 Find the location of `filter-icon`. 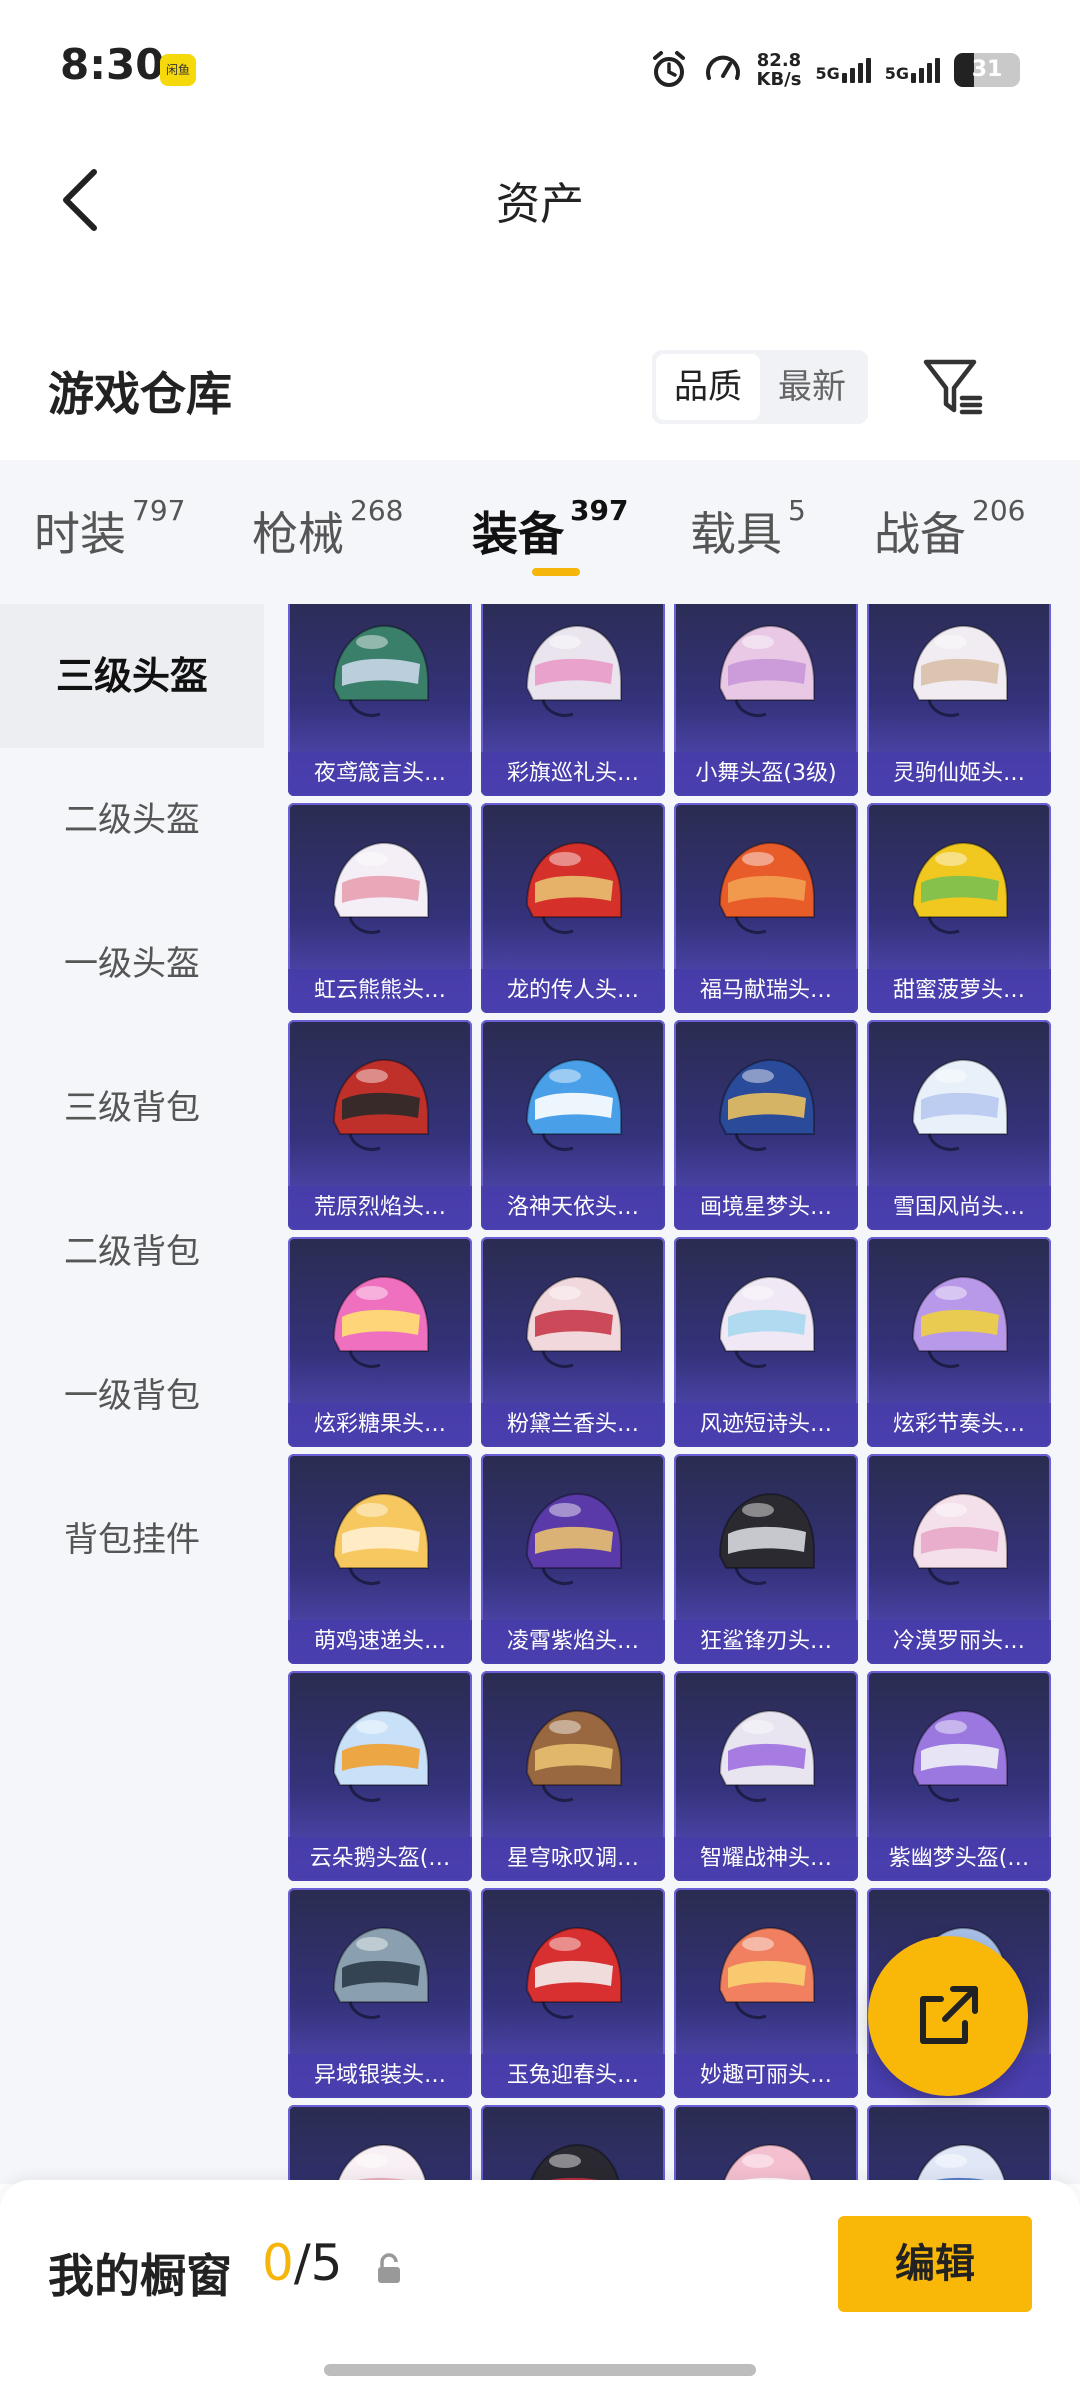

filter-icon is located at coordinates (953, 387).